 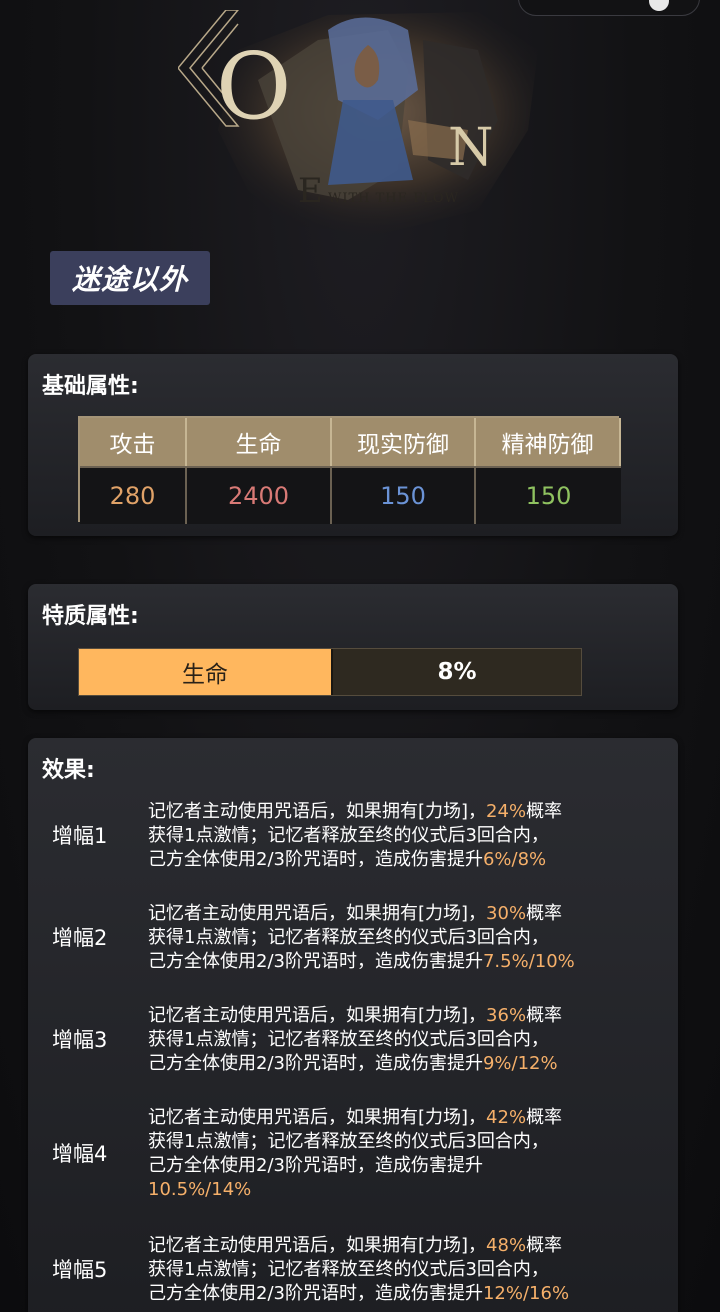 I want to click on effect-damage: 9%/12%, so click(x=520, y=1063).